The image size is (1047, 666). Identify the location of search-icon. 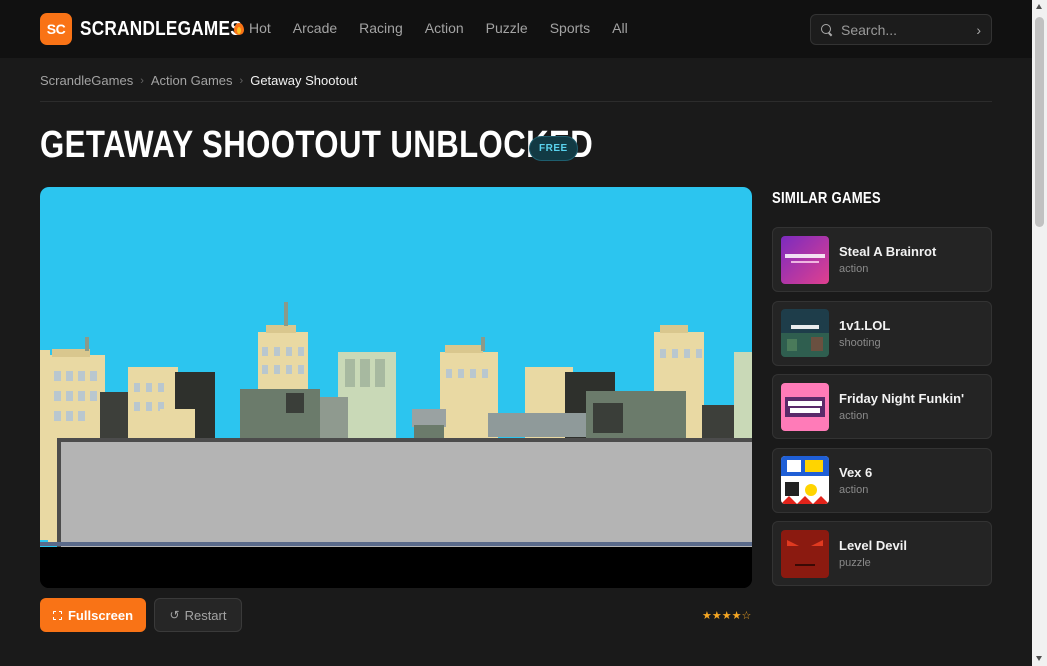
(827, 29).